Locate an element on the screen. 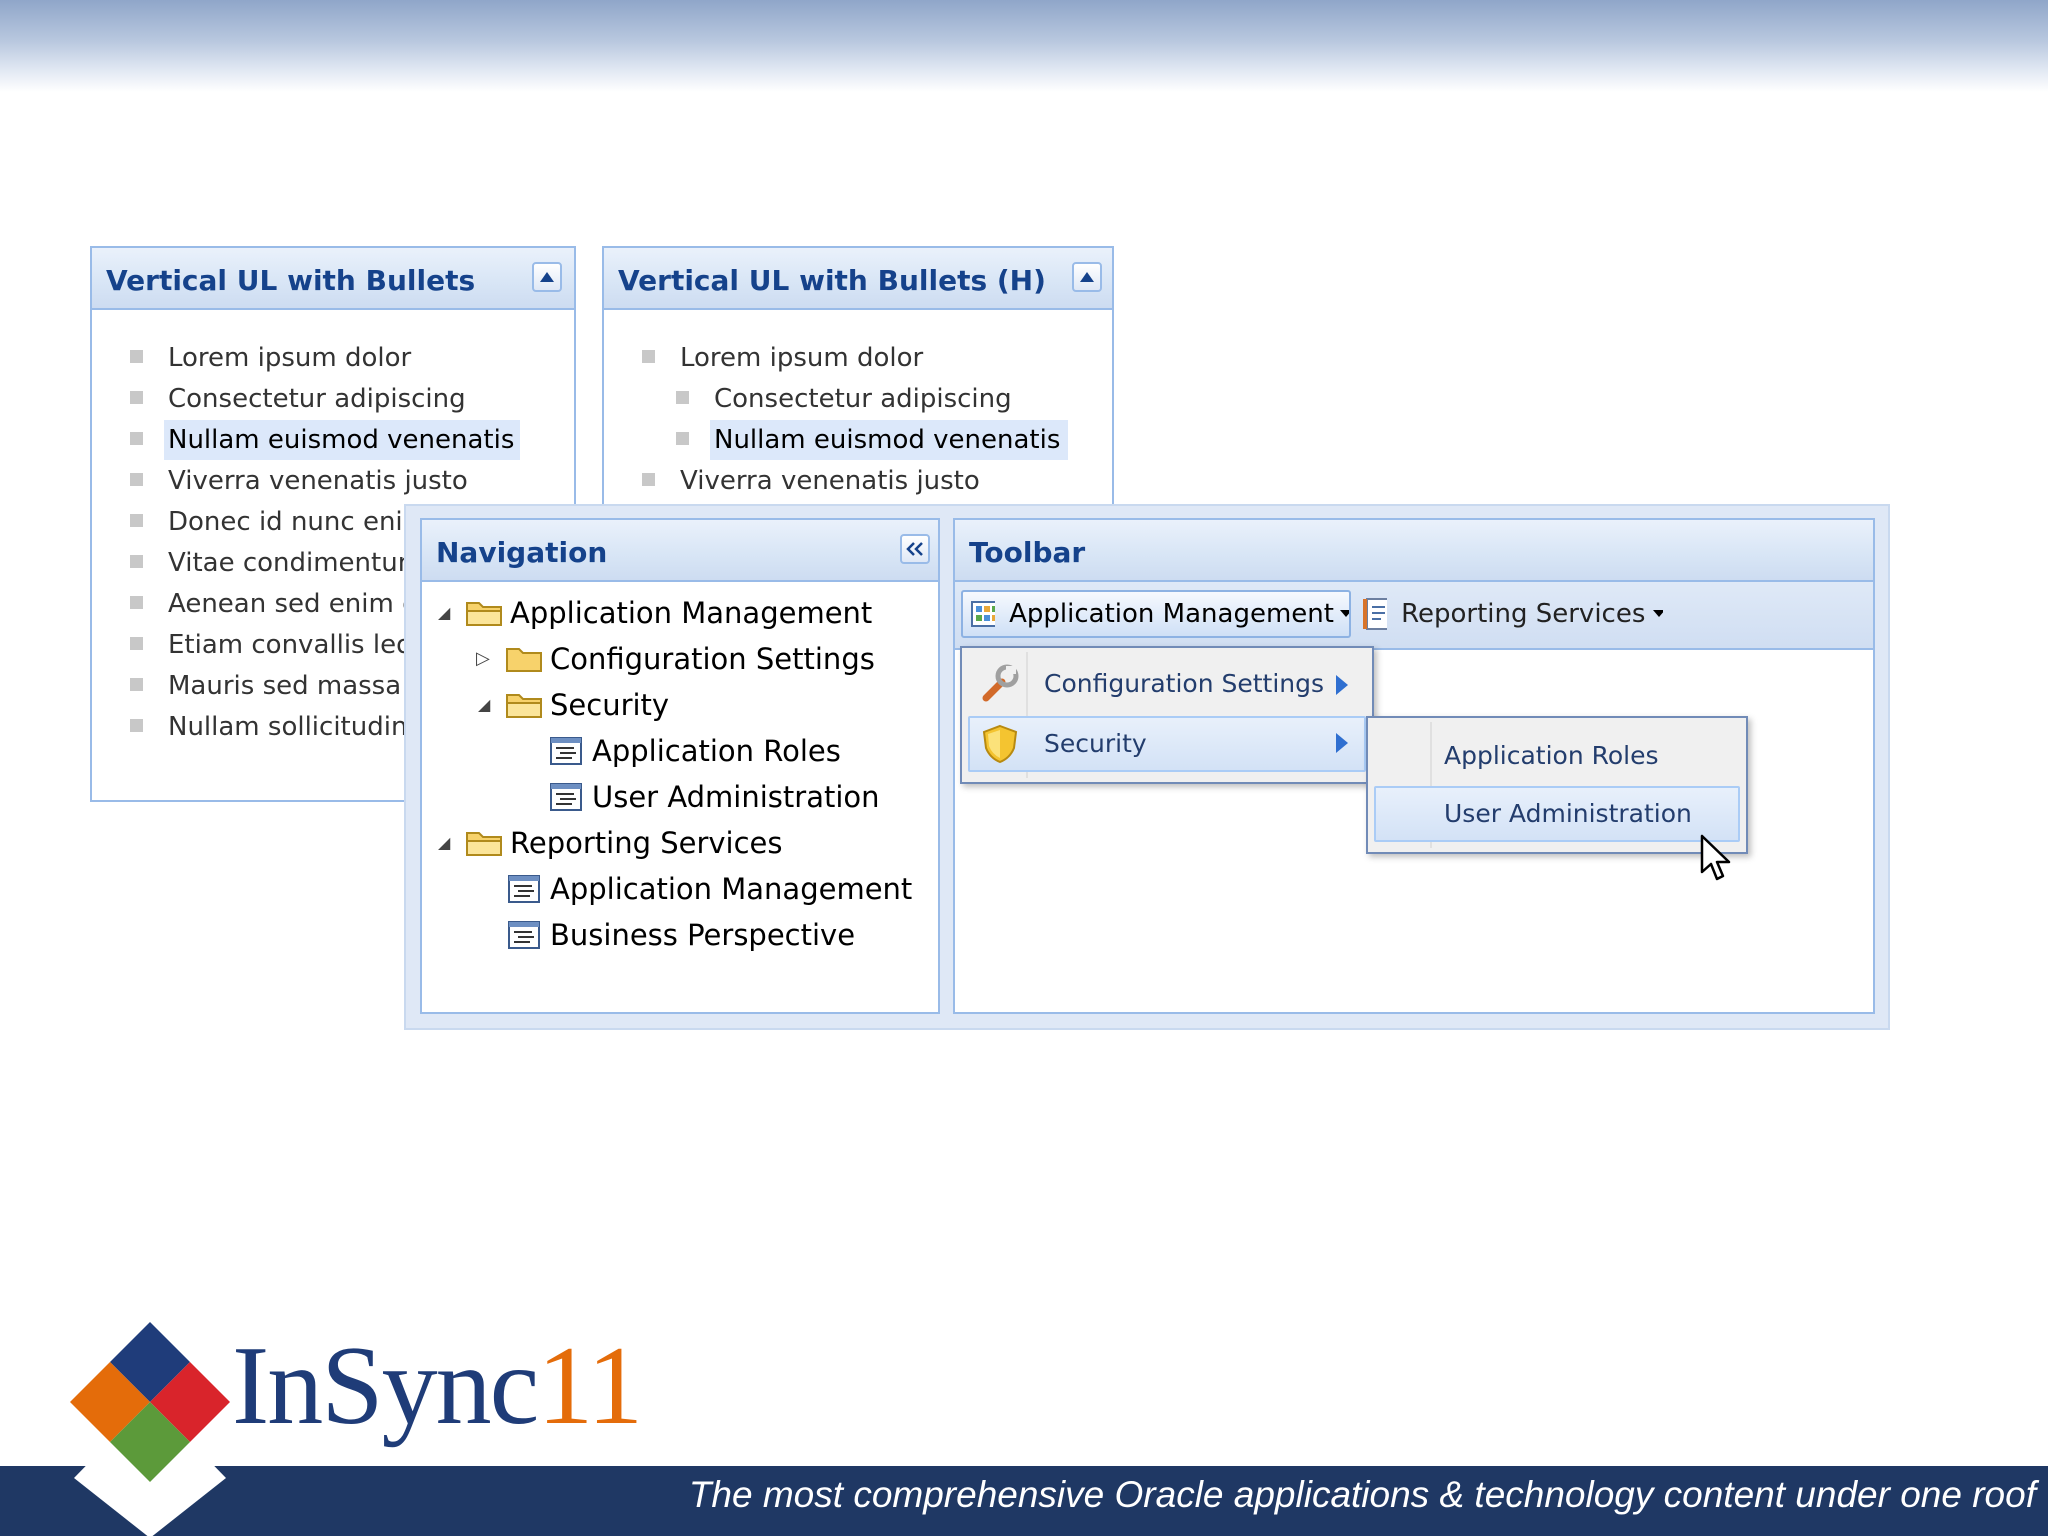 This screenshot has height=1540, width=2048. panel-header: Vertical UL with Bullets is located at coordinates (333, 279).